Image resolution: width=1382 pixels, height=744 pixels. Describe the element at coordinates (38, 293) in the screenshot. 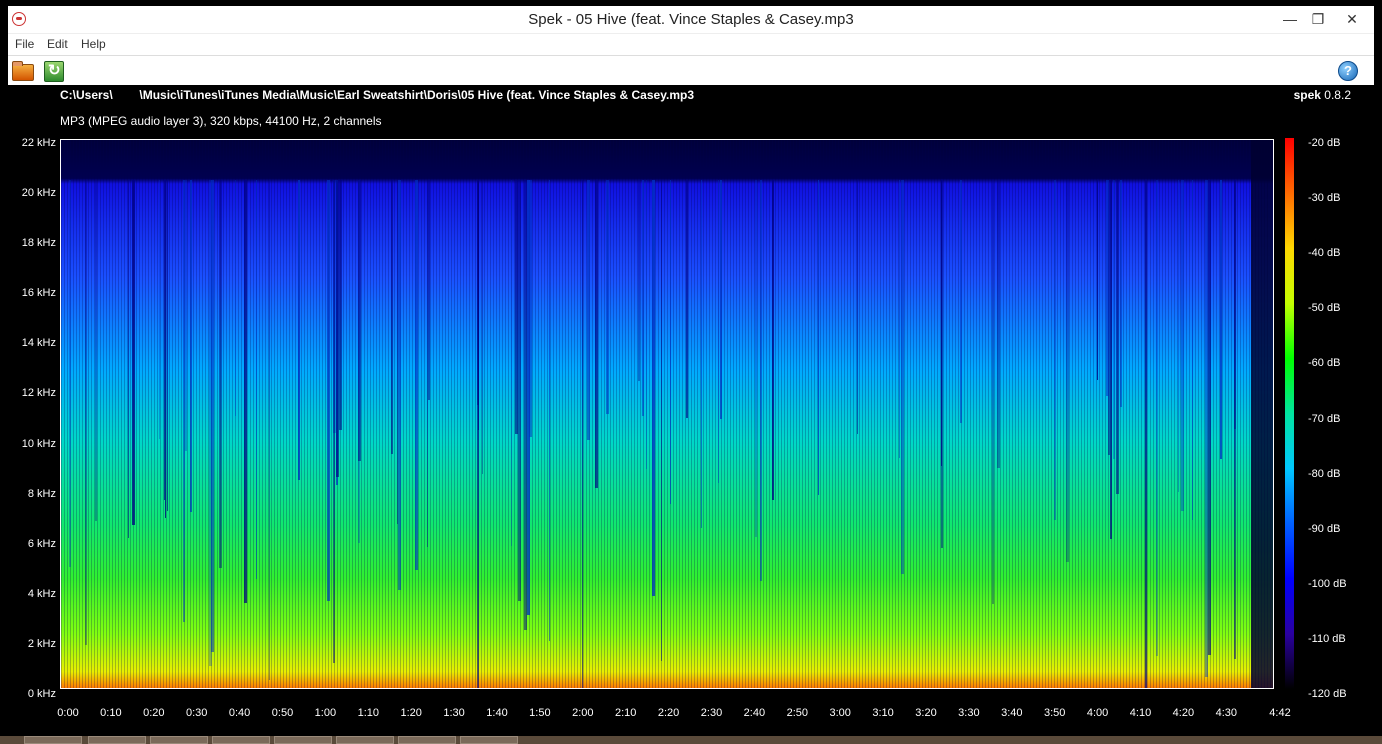

I see `frequency-tick-label: 16 kHz` at that location.